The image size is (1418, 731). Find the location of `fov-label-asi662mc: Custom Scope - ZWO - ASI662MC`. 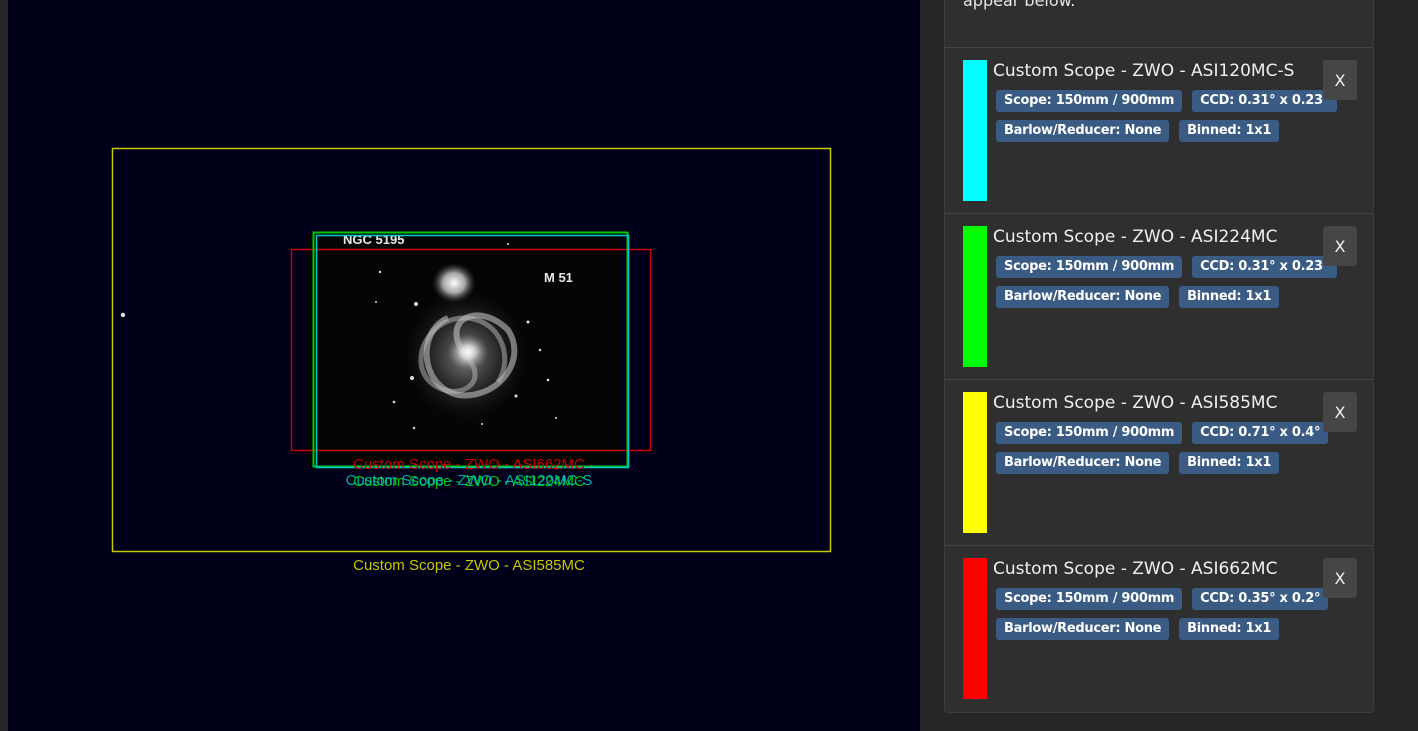

fov-label-asi662mc: Custom Scope - ZWO - ASI662MC is located at coordinates (469, 464).